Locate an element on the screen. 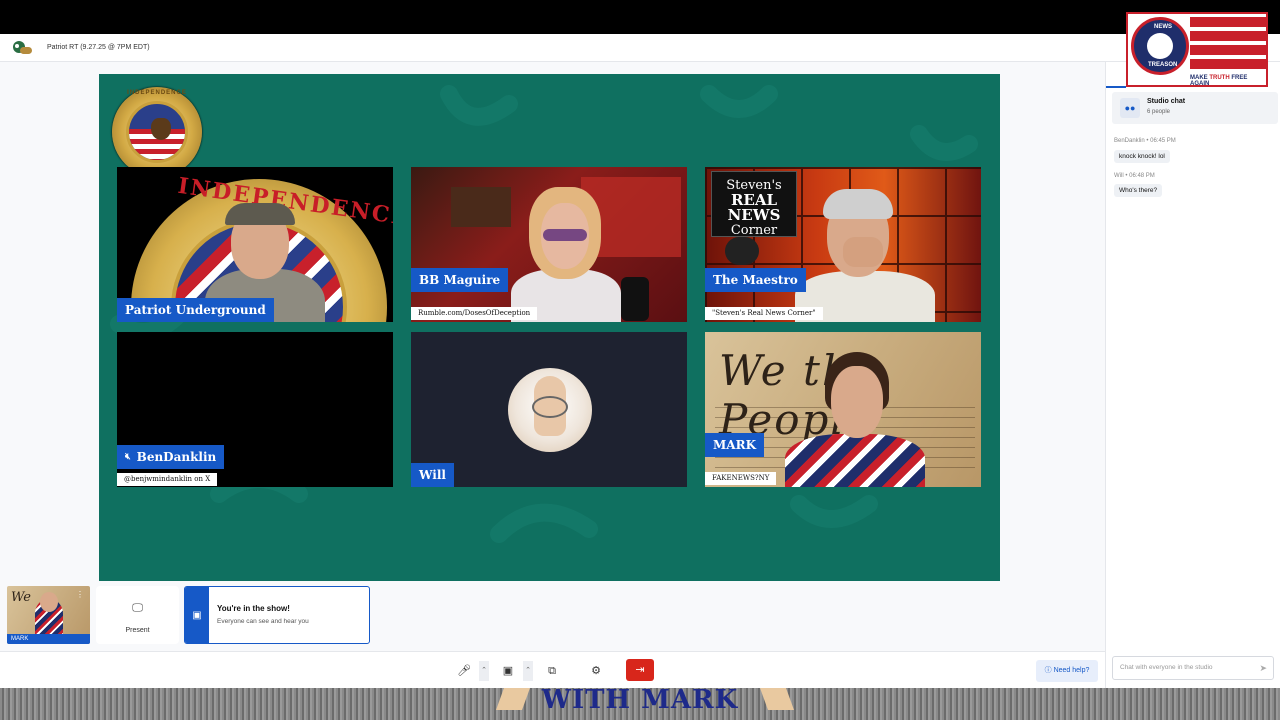 The height and width of the screenshot is (720, 1280). participant-nameplate: BB Maguire is located at coordinates (460, 280).